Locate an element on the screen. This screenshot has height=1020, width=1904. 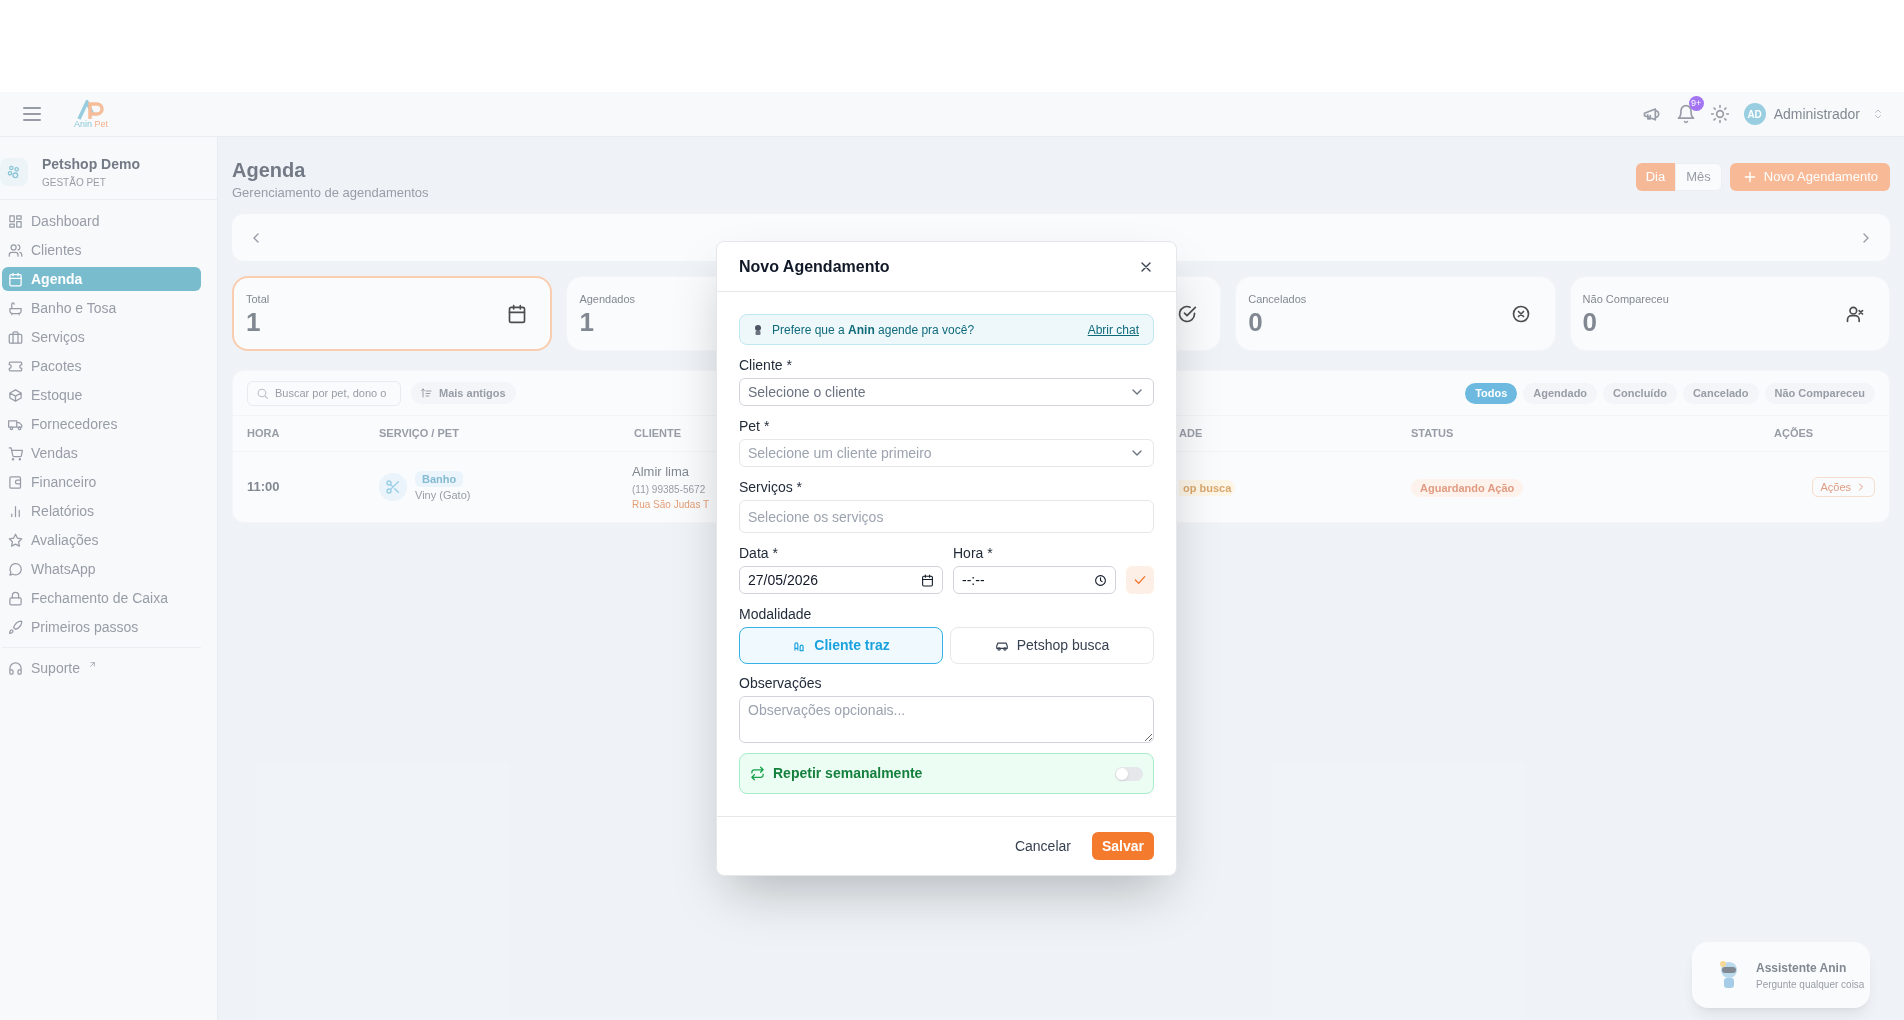
user-menu: AD Administrador is located at coordinates (1813, 114).